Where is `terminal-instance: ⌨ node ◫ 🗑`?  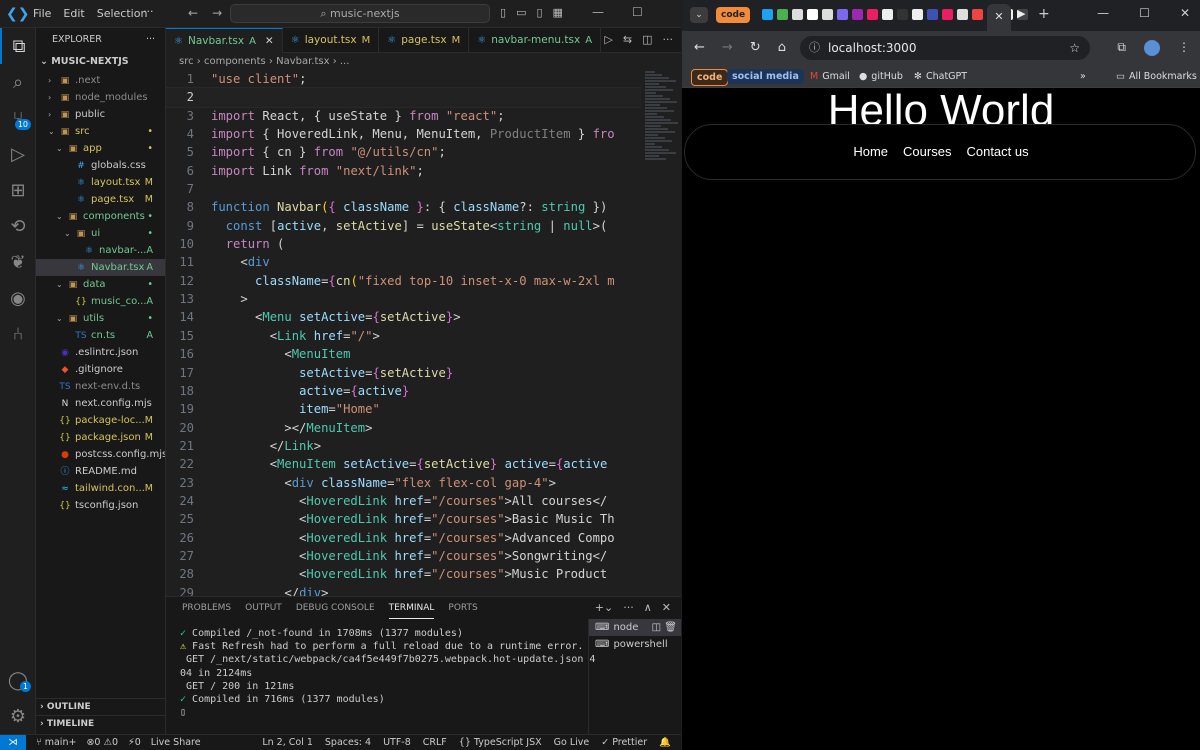
terminal-instance: ⌨ node ◫ 🗑 is located at coordinates (635, 627).